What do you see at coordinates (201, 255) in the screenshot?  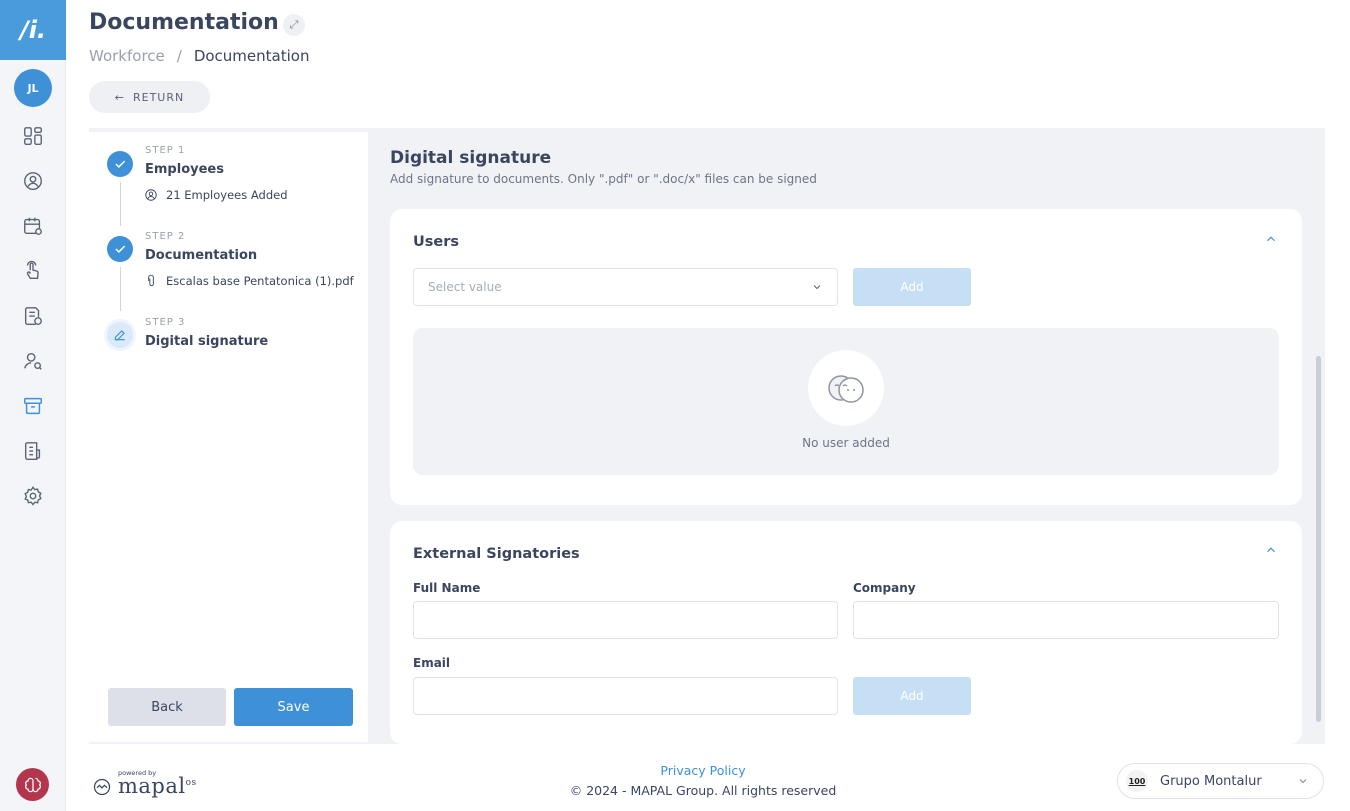 I see `step-2-title: Documentation` at bounding box center [201, 255].